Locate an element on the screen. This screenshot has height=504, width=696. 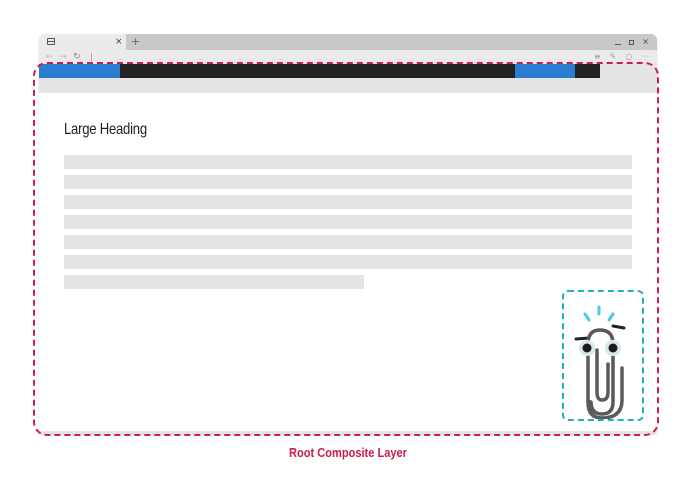
maximize-icon is located at coordinates (632, 42).